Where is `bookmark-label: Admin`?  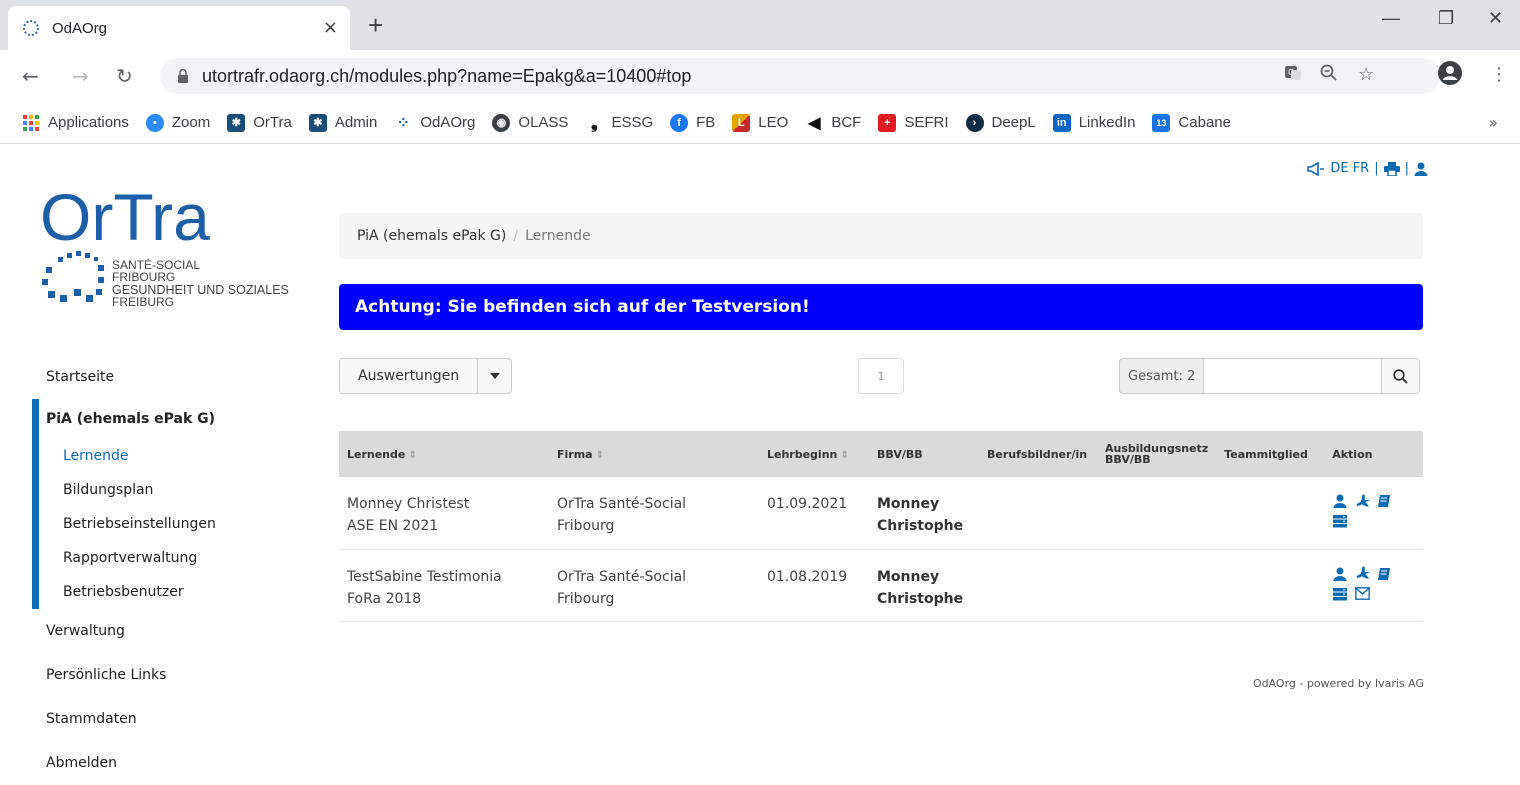 bookmark-label: Admin is located at coordinates (356, 122).